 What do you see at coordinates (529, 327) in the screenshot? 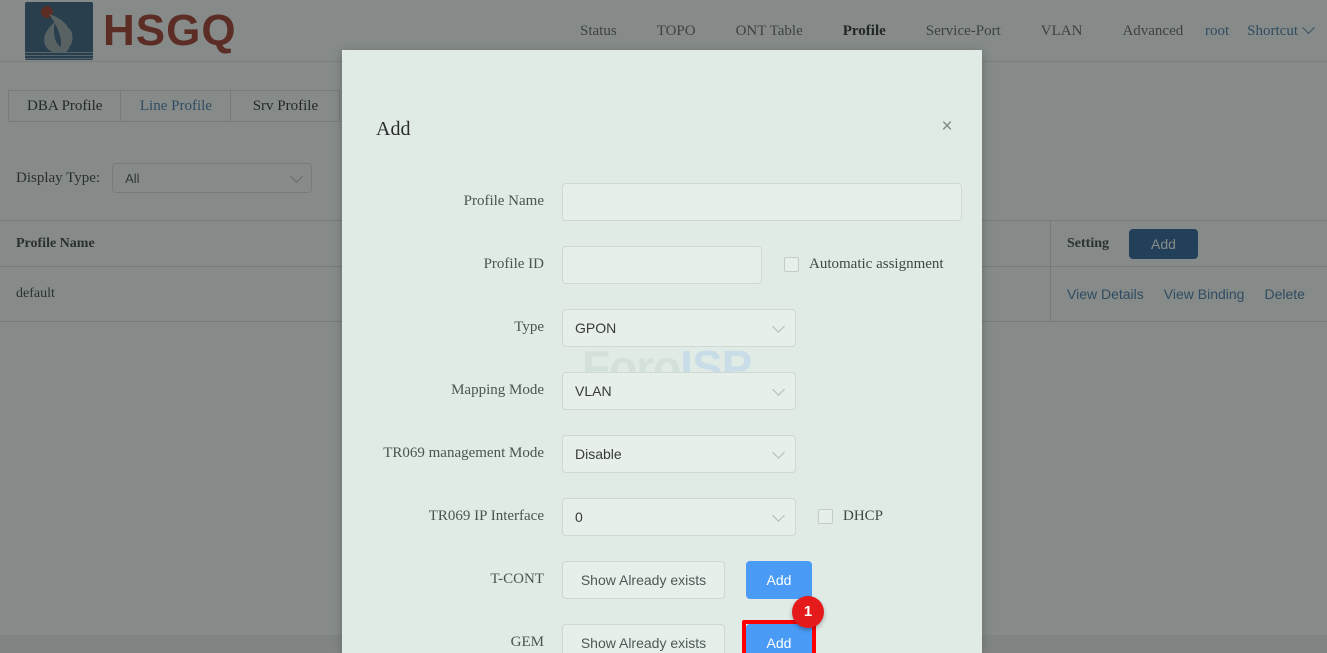
I see `label-type: Type` at bounding box center [529, 327].